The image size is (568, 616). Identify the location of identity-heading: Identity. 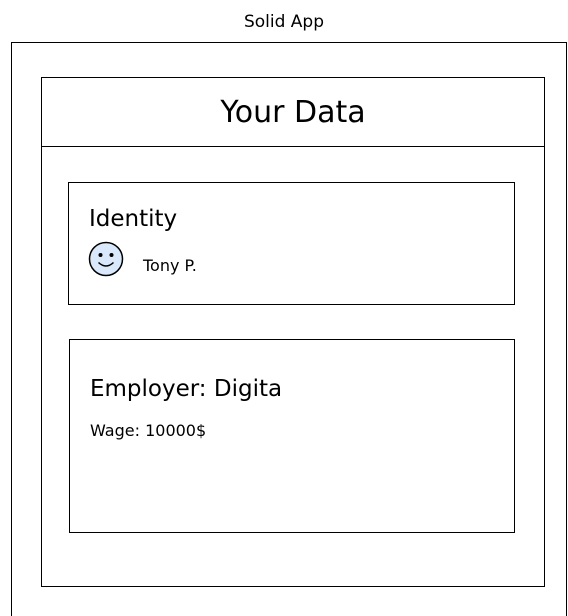
(133, 219).